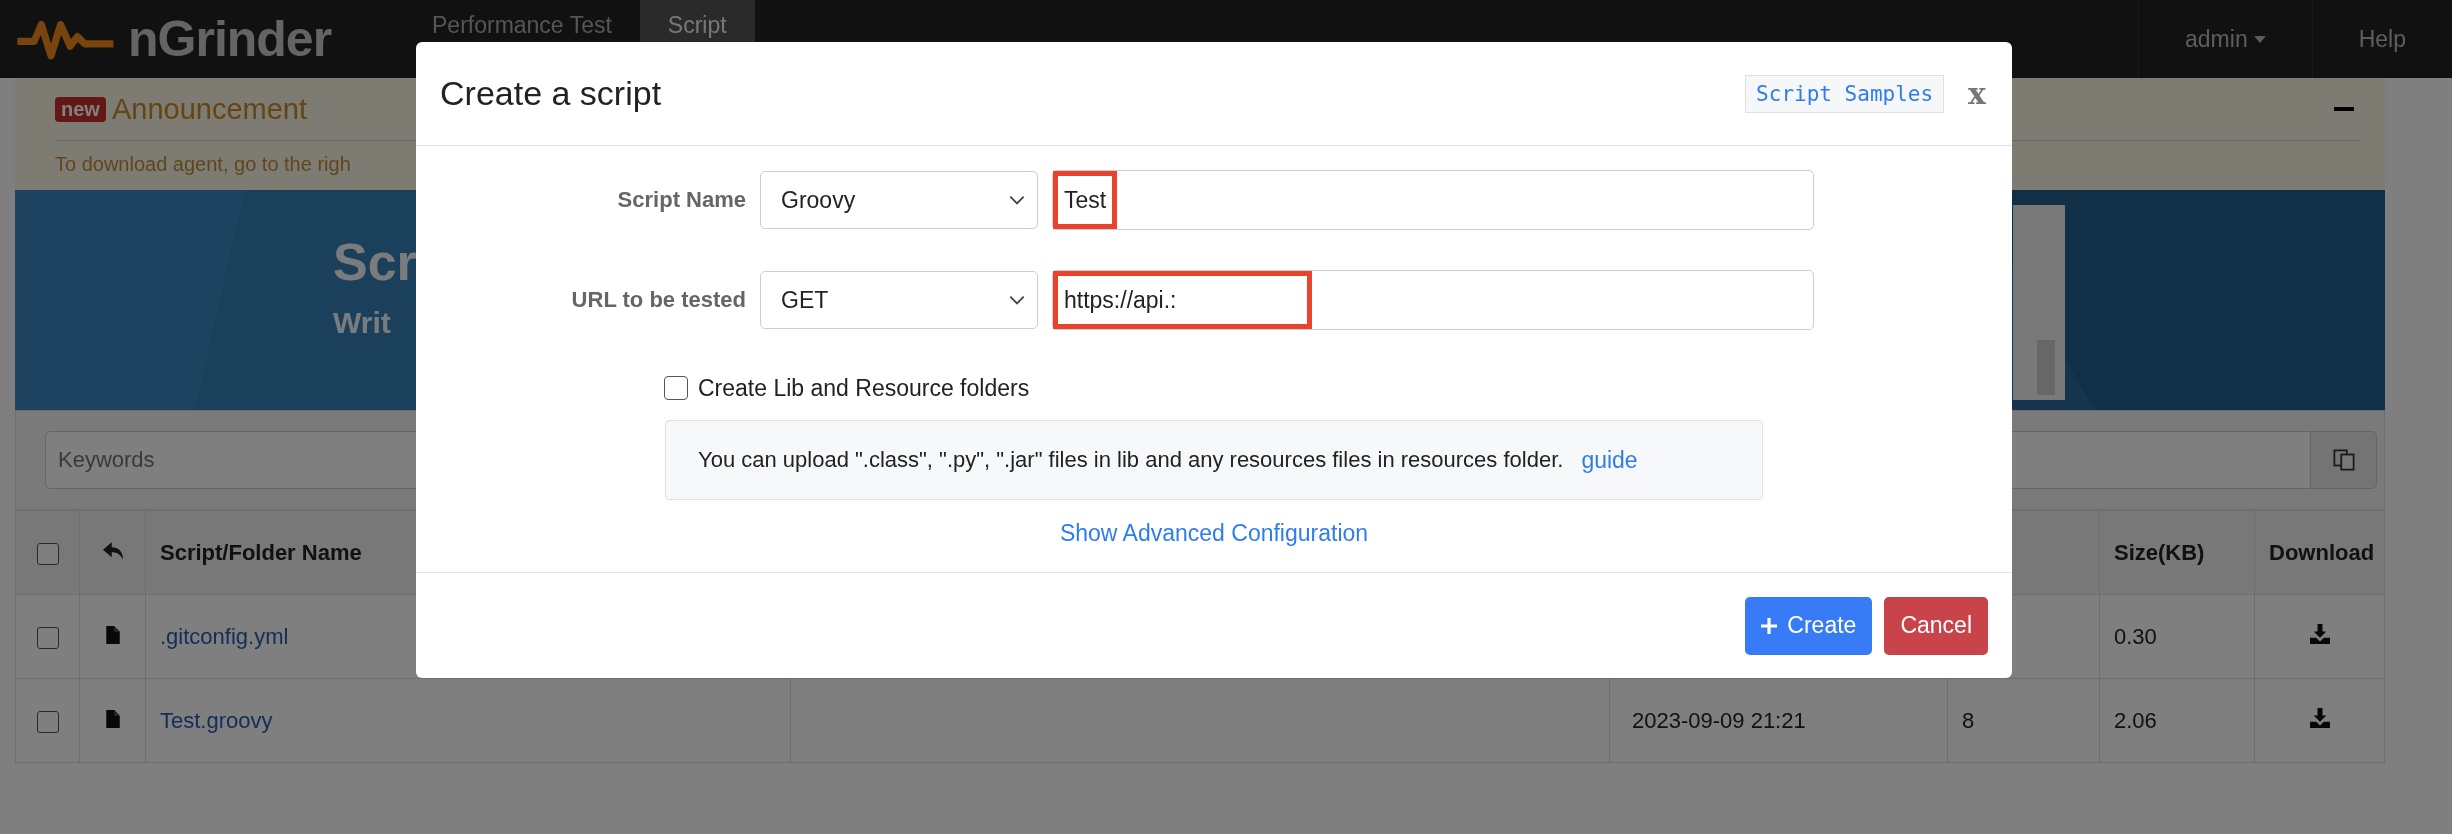  Describe the element at coordinates (2319, 552) in the screenshot. I see `column-header: Download` at that location.